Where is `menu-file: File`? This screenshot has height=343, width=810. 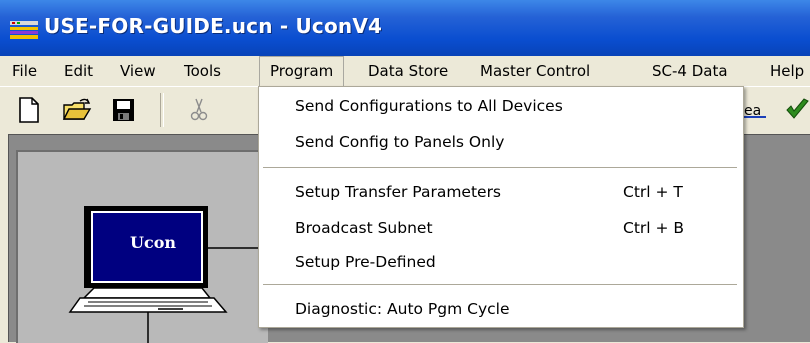 menu-file: File is located at coordinates (24, 71).